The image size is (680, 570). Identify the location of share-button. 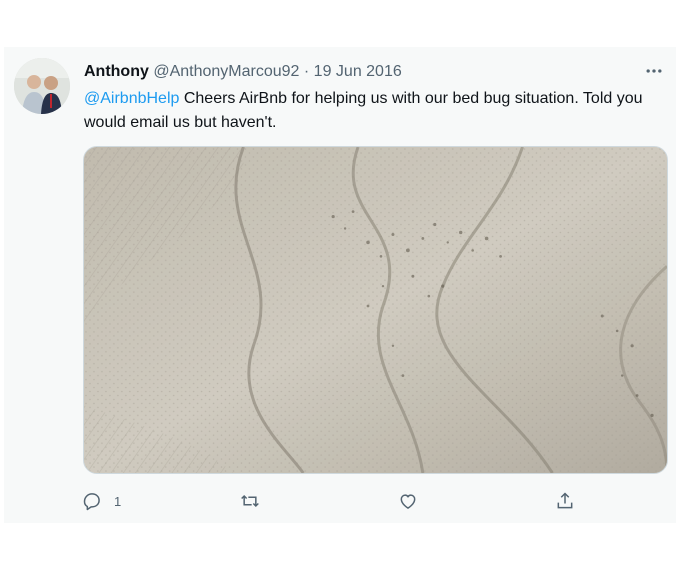
(565, 501).